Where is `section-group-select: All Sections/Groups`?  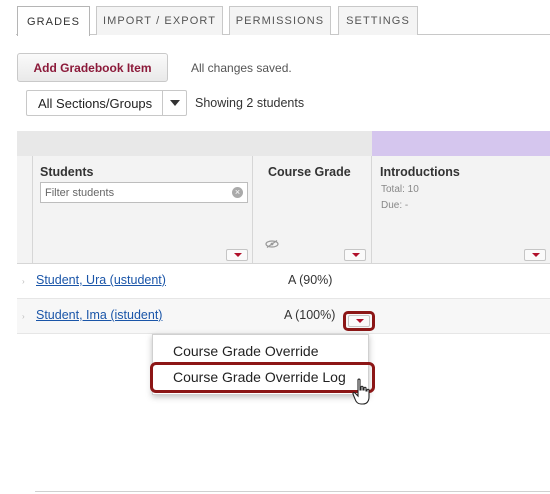 section-group-select: All Sections/Groups is located at coordinates (106, 103).